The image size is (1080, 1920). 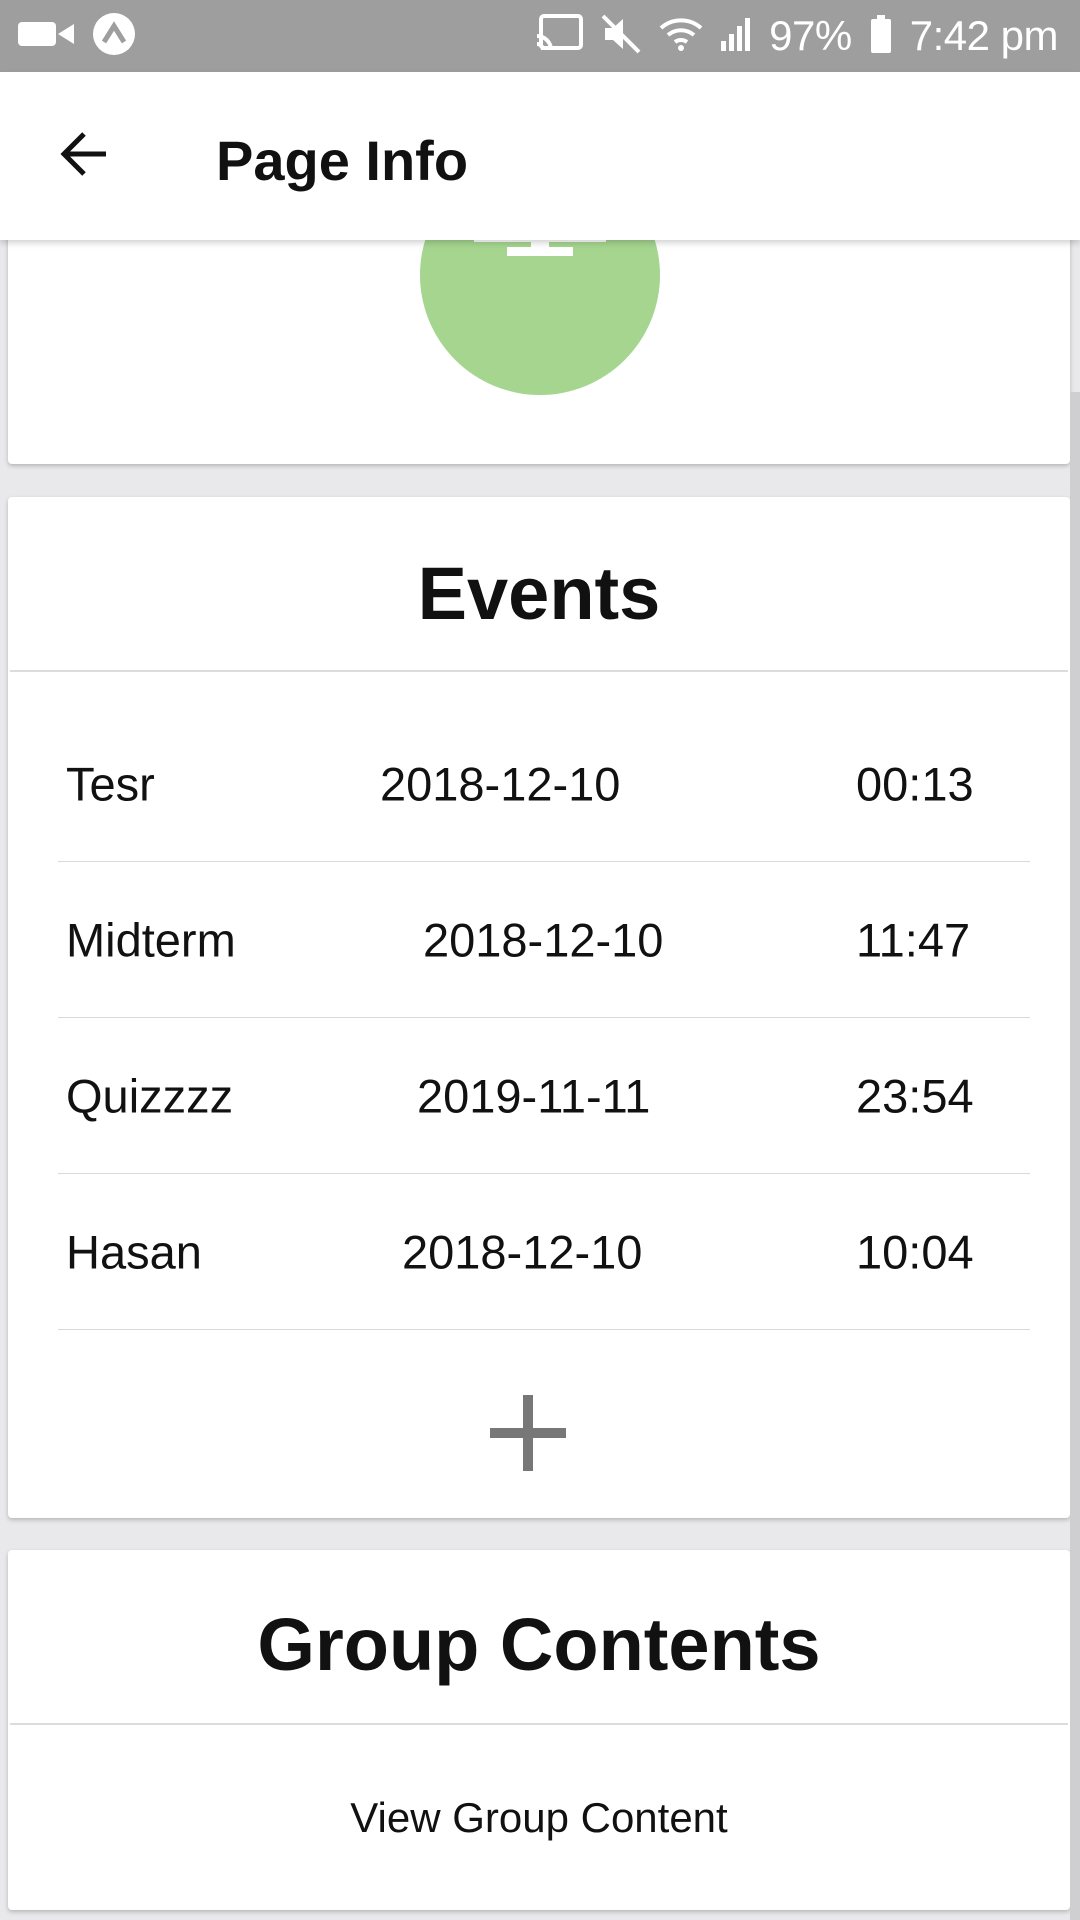 What do you see at coordinates (915, 783) in the screenshot?
I see `event-time: 00:13` at bounding box center [915, 783].